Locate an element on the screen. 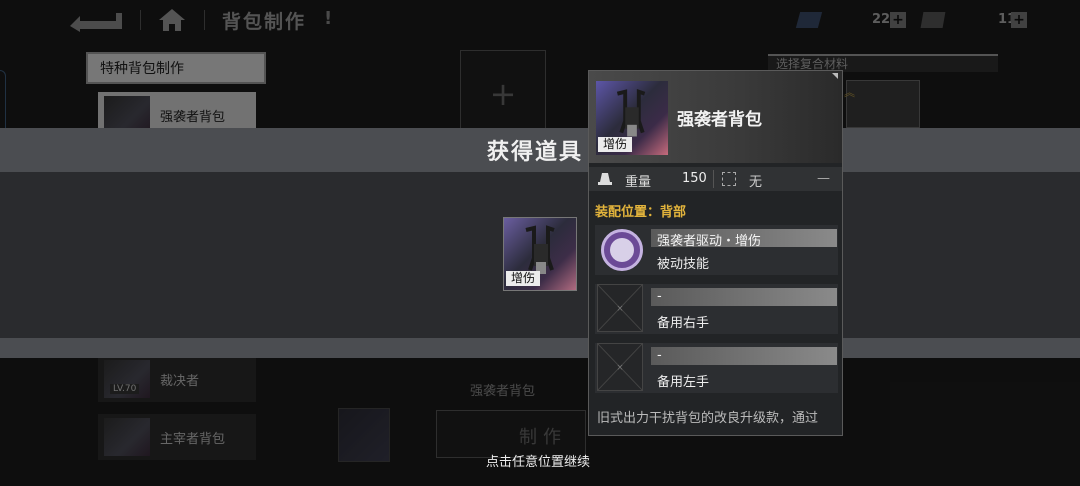  obtain-title: 获得道具 is located at coordinates (535, 152).